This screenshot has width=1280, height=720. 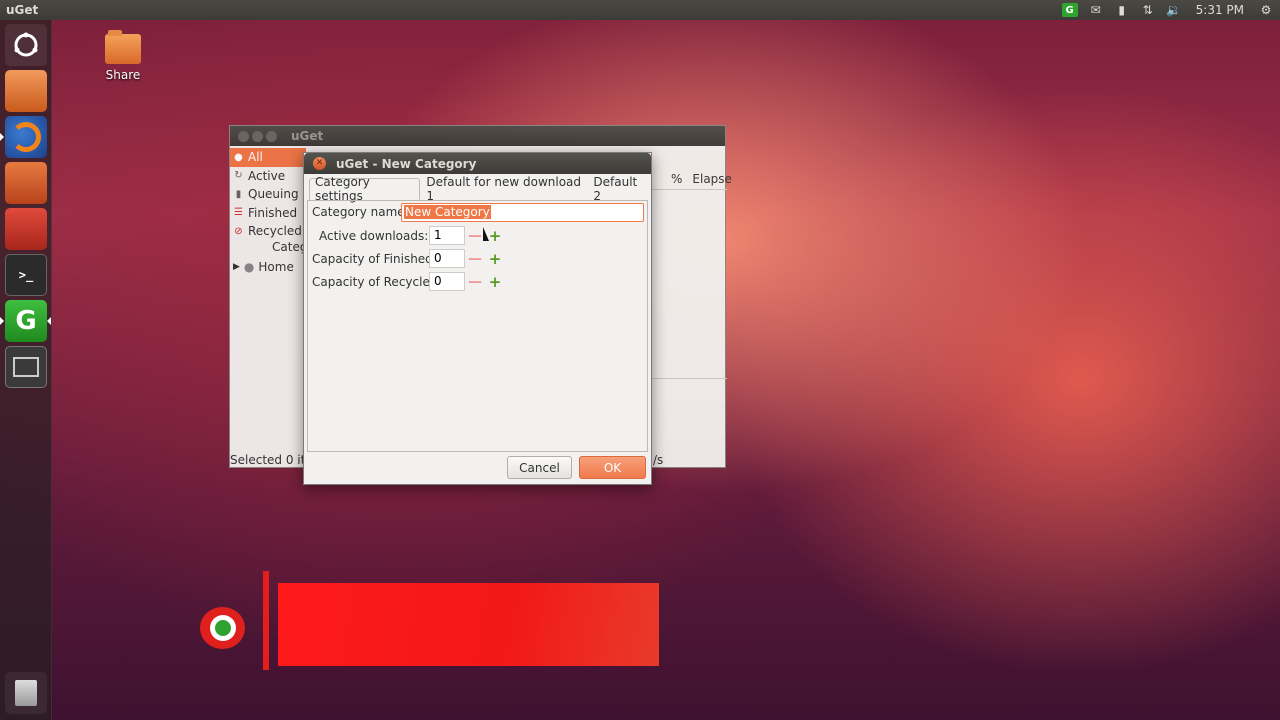 What do you see at coordinates (619, 189) in the screenshot?
I see `tab-default-2: Default 2` at bounding box center [619, 189].